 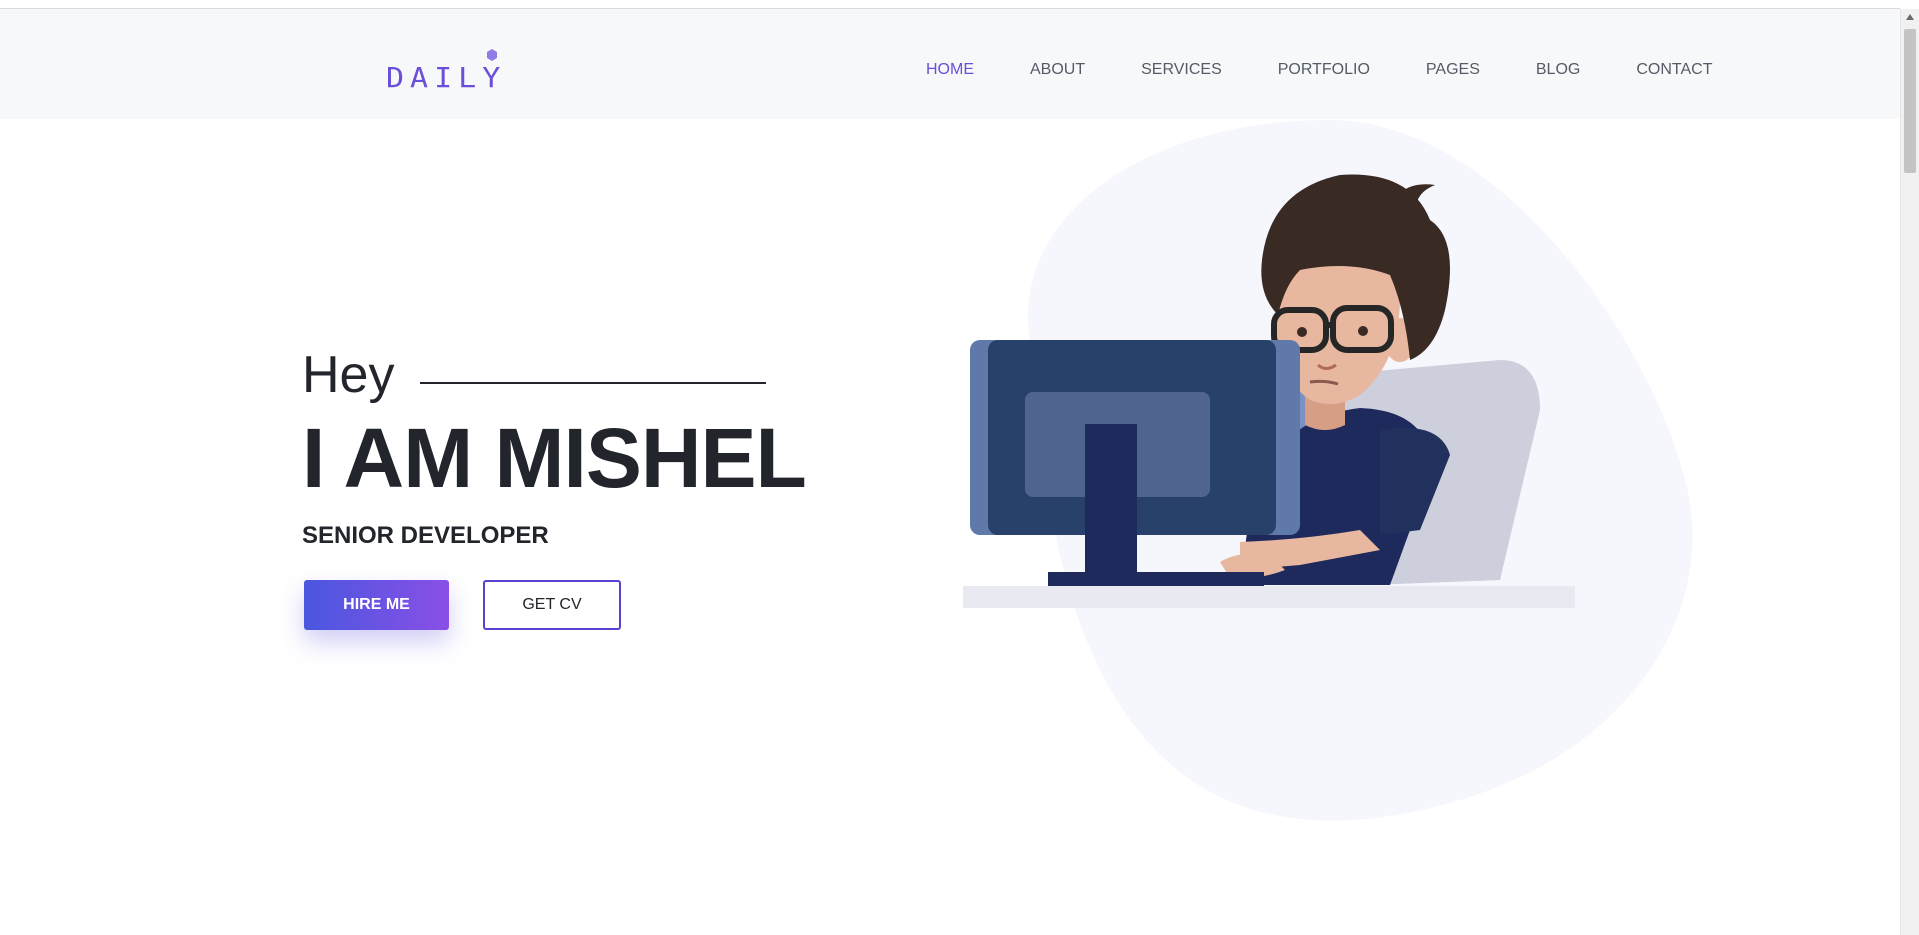 What do you see at coordinates (1324, 70) in the screenshot?
I see `nav-item-portfolio: PORTFOLIO` at bounding box center [1324, 70].